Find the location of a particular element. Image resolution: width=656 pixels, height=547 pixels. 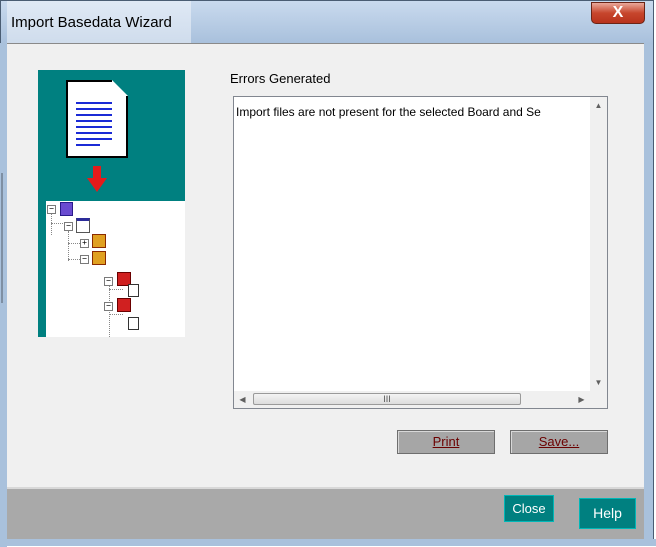

window-title: Import Basedata Wizard is located at coordinates (99, 22).